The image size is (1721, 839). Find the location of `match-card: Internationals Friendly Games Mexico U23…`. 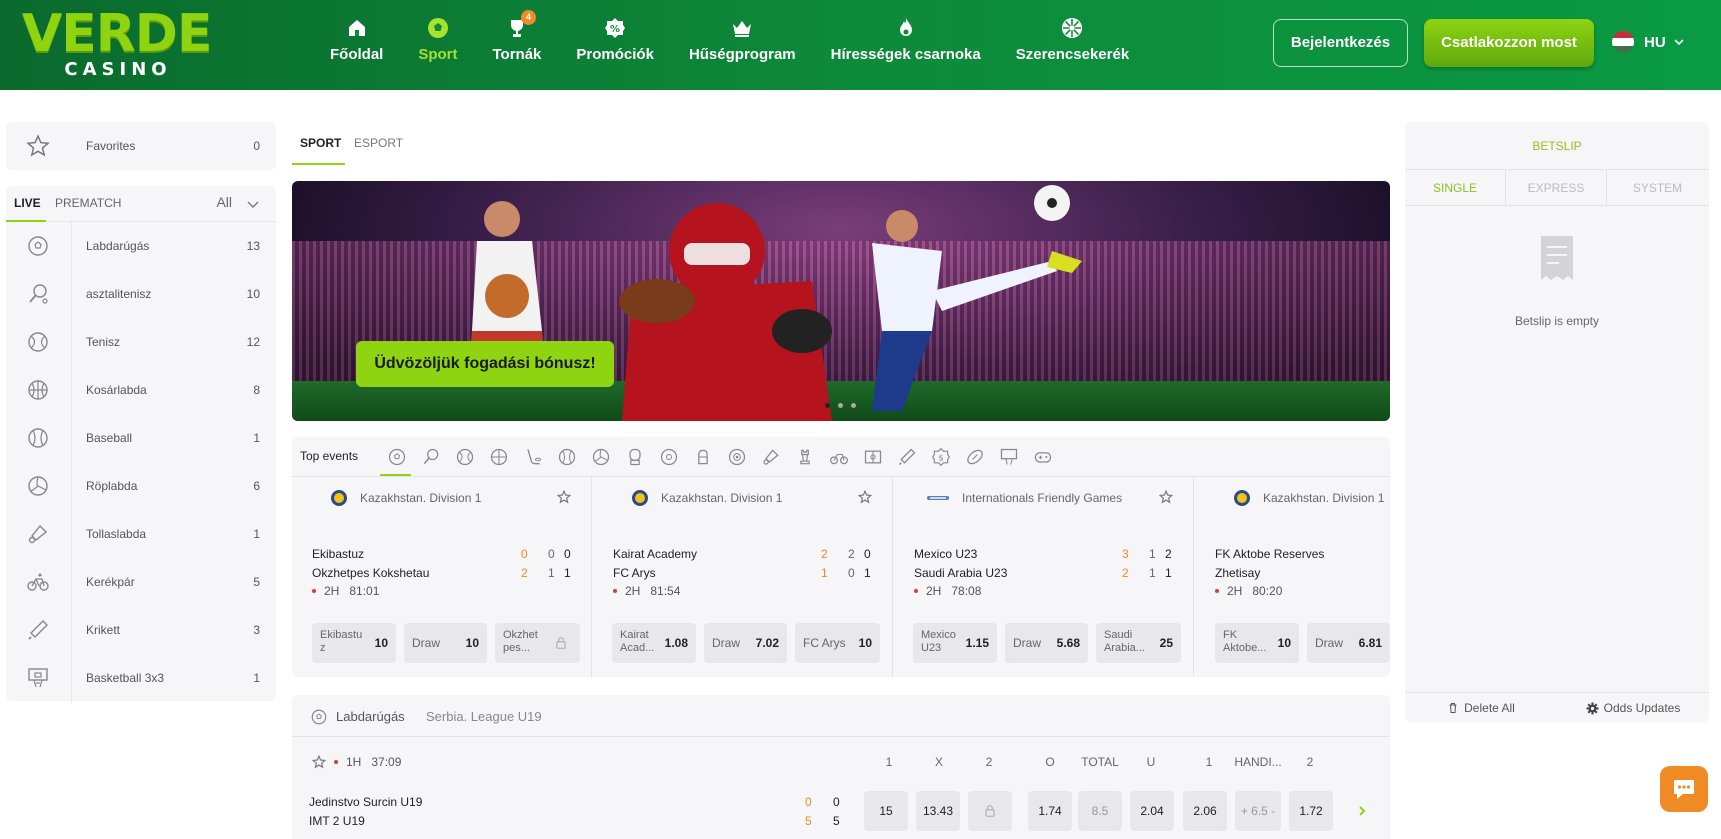

match-card: Internationals Friendly Games Mexico U23… is located at coordinates (1044, 577).